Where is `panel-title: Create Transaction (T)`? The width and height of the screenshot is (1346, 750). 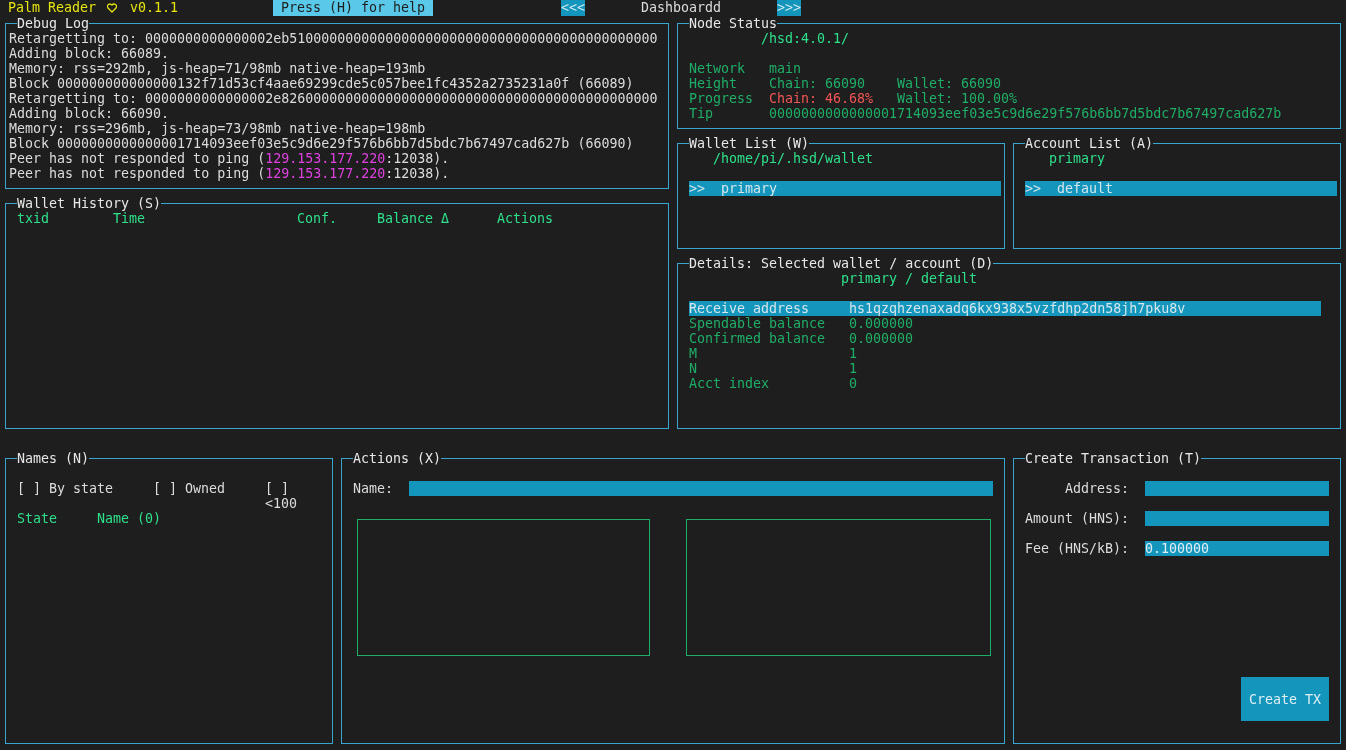
panel-title: Create Transaction (T) is located at coordinates (1113, 458).